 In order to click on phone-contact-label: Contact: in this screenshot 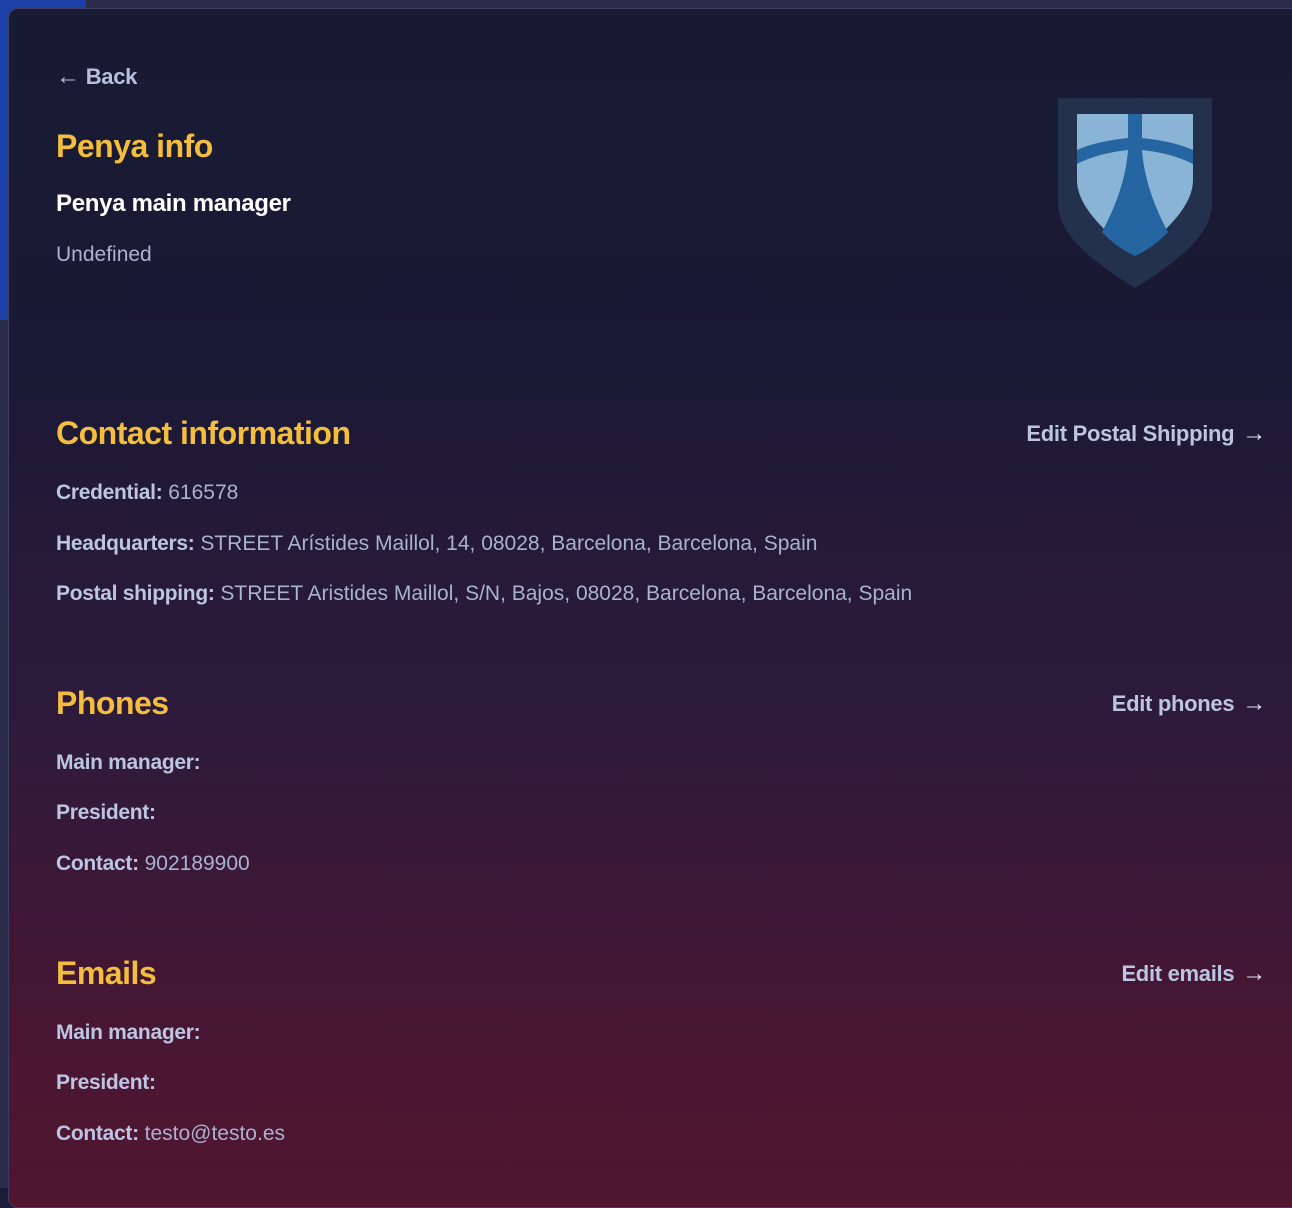, I will do `click(97, 863)`.